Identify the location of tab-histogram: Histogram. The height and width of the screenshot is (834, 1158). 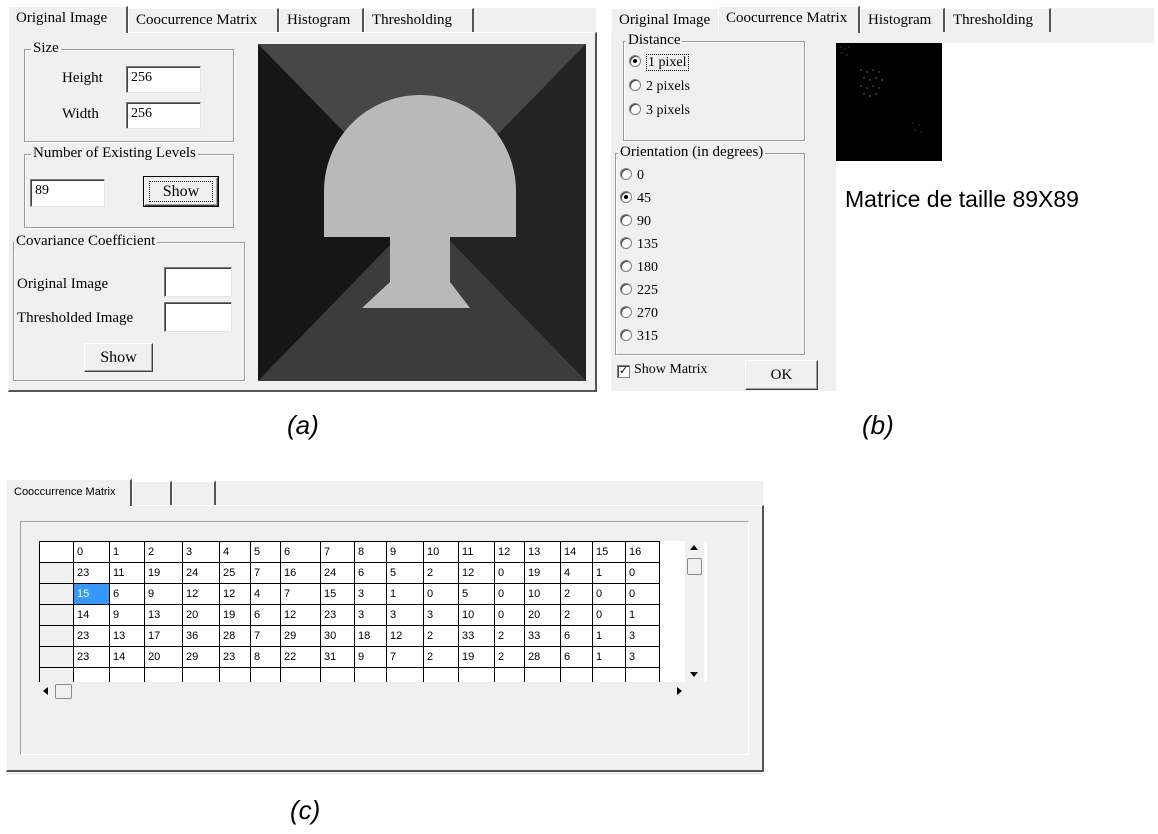
(321, 20).